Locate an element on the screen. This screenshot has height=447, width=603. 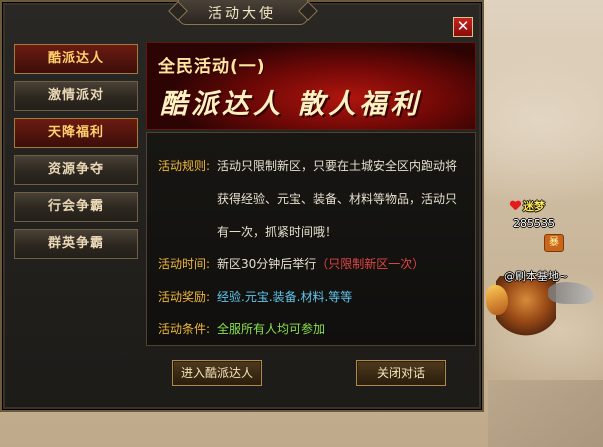
time-text: 新区30分钟后举行 is located at coordinates (267, 264).